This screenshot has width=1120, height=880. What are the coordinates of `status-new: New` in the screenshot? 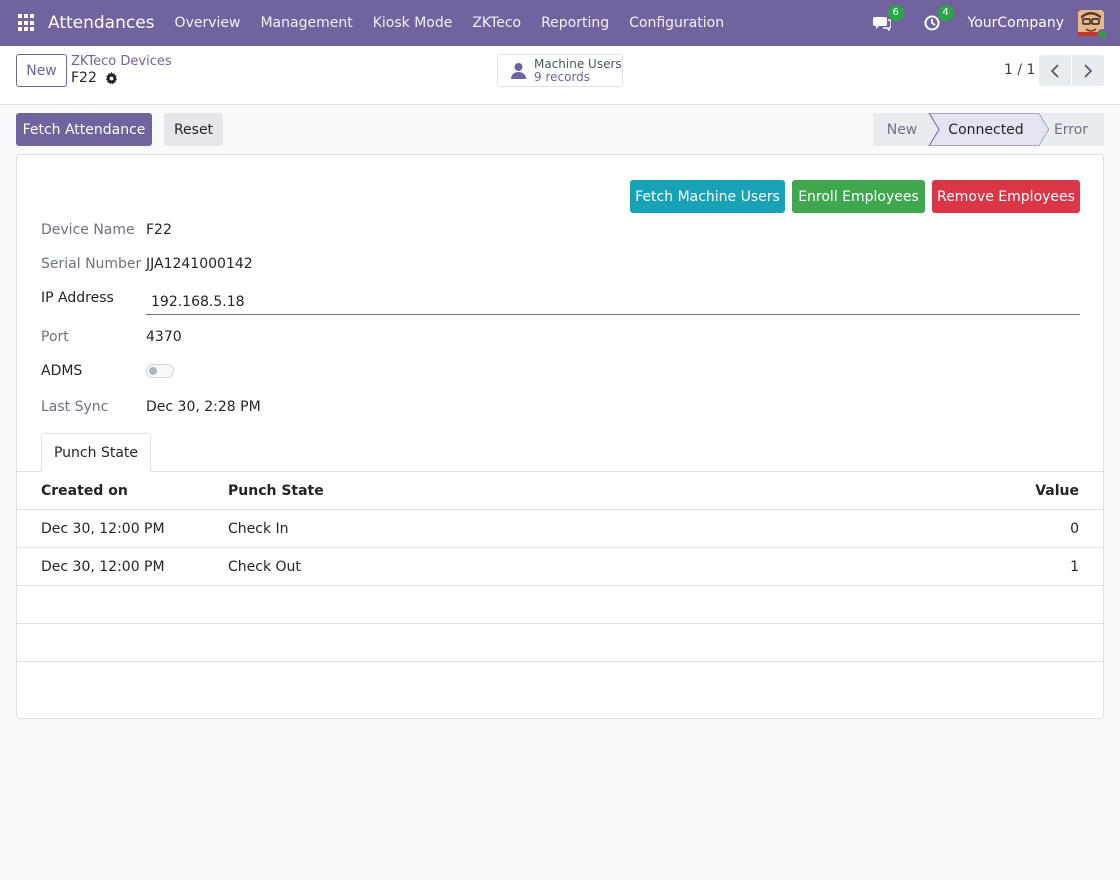 It's located at (902, 129).